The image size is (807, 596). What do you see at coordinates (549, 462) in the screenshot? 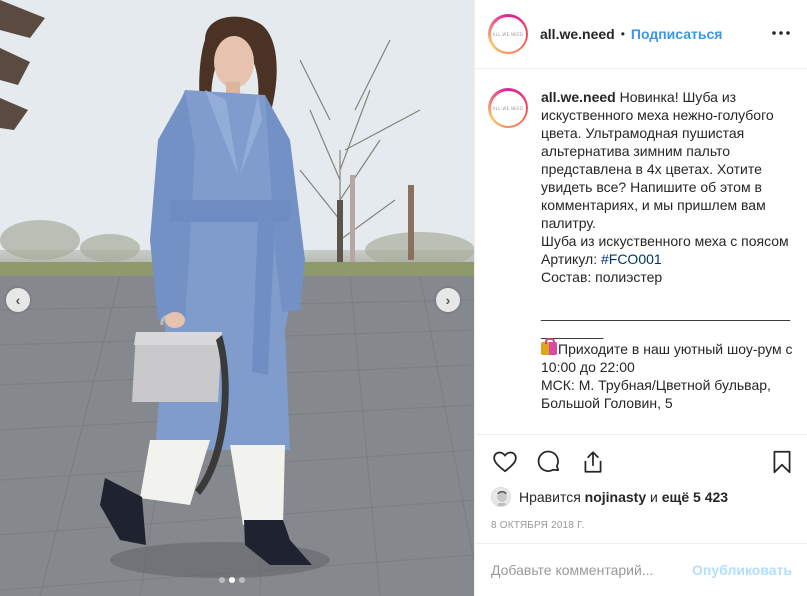
I see `comment-icon` at bounding box center [549, 462].